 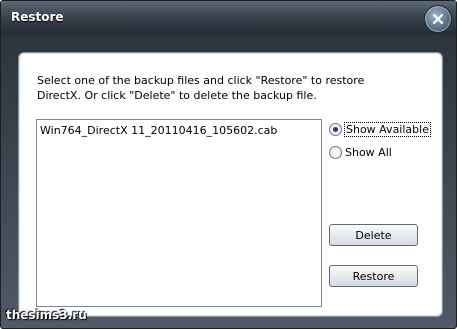 I want to click on close-icon, so click(x=438, y=19).